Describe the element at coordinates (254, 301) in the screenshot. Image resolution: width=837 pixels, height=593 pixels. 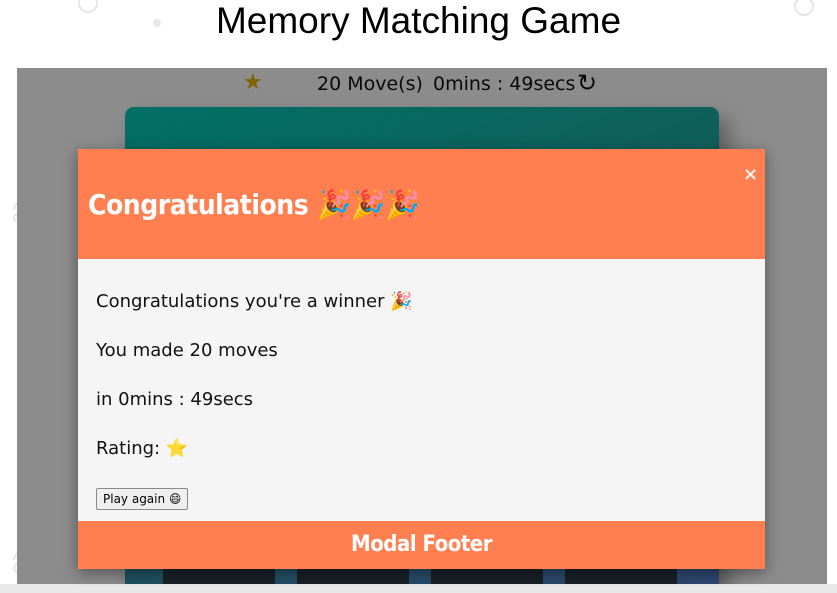
I see `winner-message: Congratulations you're a winner 🎉` at that location.